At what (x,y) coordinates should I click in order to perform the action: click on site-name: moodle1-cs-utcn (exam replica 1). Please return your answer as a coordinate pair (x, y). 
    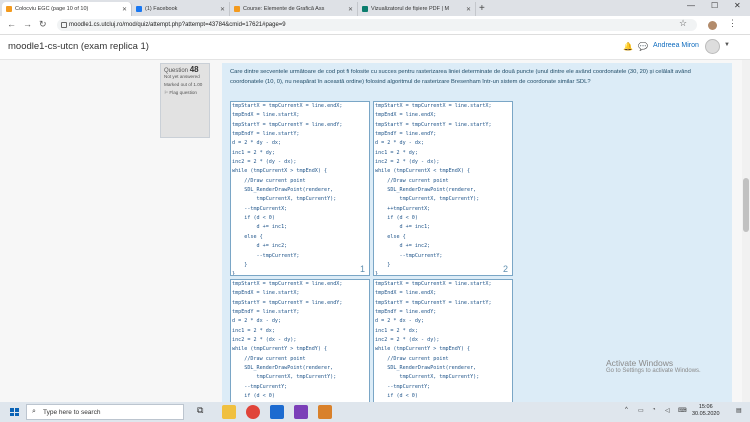
    Looking at the image, I should click on (78, 46).